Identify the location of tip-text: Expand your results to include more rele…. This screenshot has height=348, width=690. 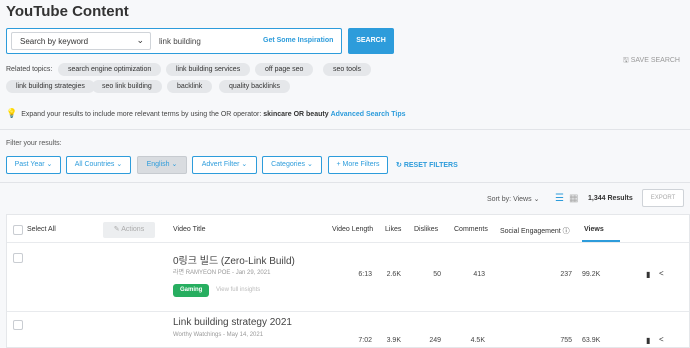
(141, 114).